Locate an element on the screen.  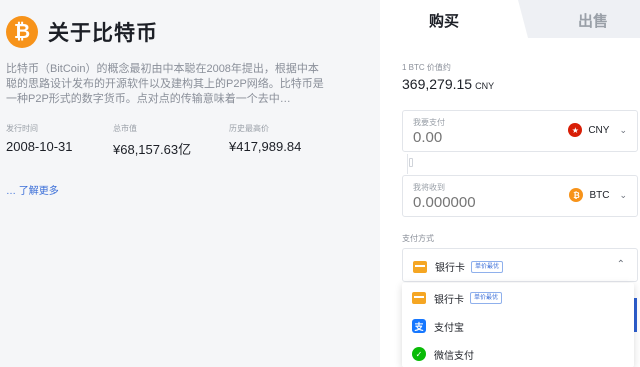
pay-currency-select: ★ CNY ⌄ is located at coordinates (597, 130).